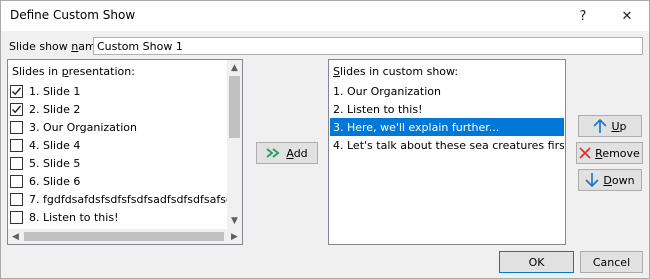  I want to click on down-label-rest: own, so click(623, 180).